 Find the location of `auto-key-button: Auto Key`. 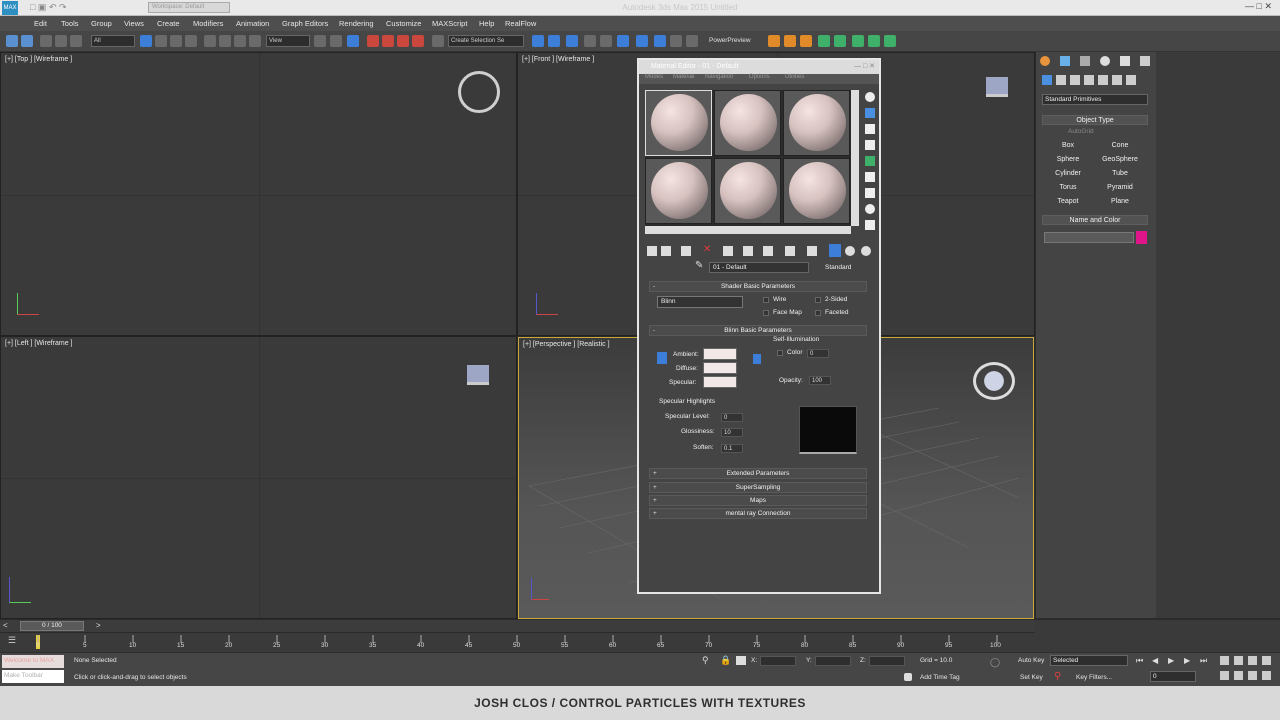

auto-key-button: Auto Key is located at coordinates (1031, 660).